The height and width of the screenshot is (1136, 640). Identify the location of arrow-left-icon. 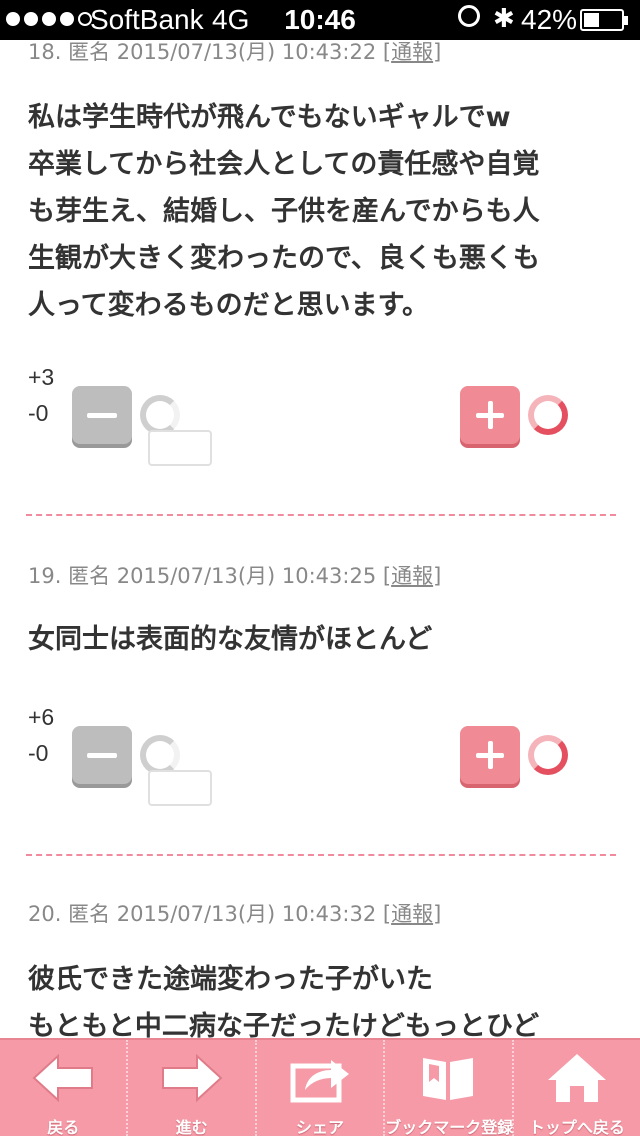
(63, 1078).